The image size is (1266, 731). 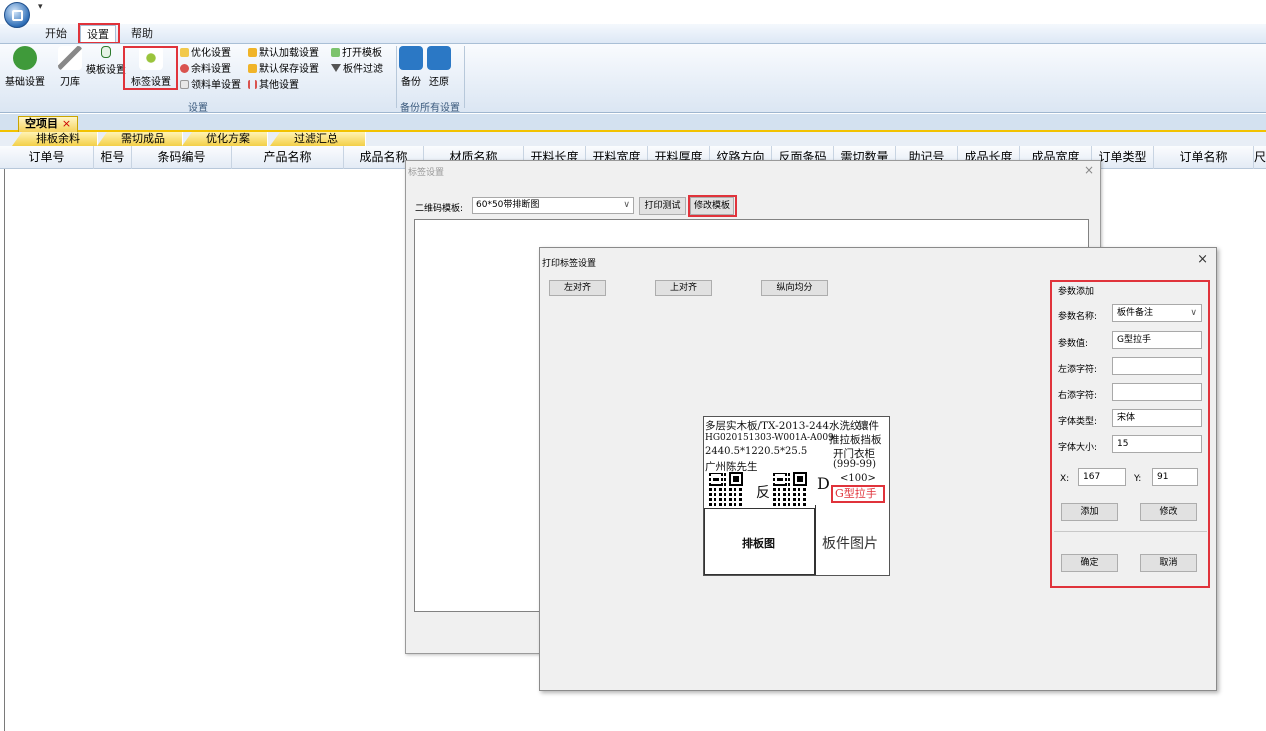 What do you see at coordinates (1102, 477) in the screenshot?
I see `x-input: 167` at bounding box center [1102, 477].